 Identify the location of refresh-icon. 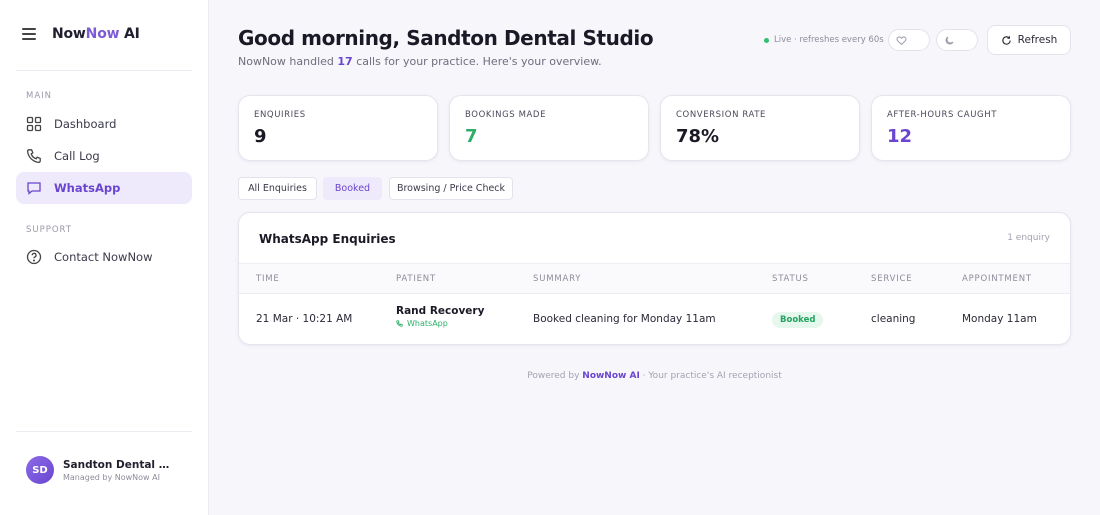
(1006, 40).